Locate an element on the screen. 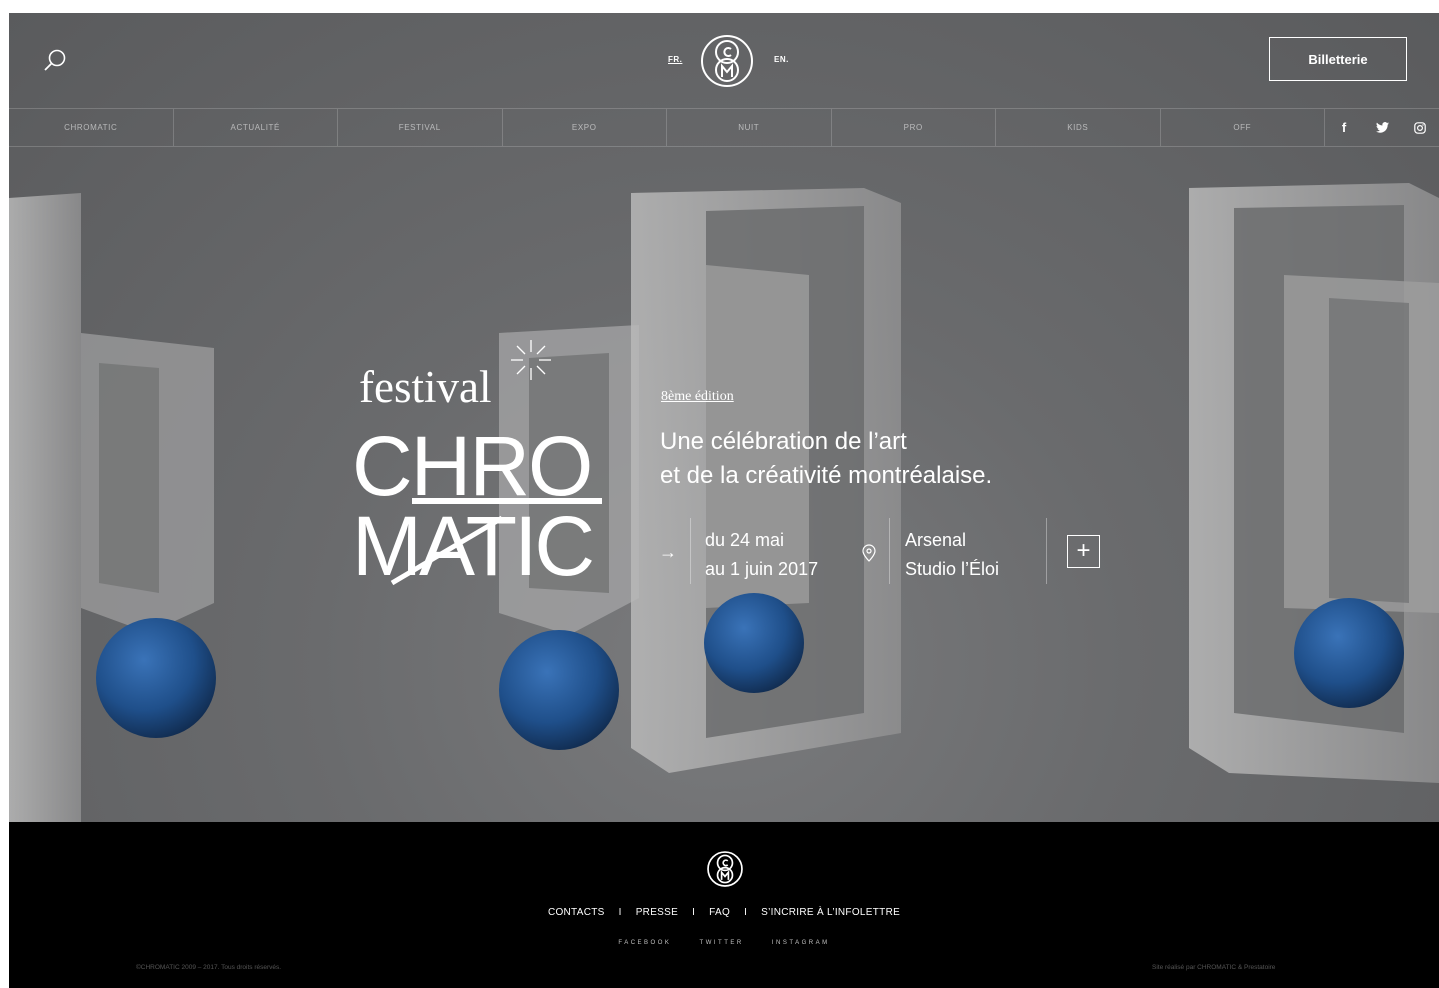  nav-item-off: OFF is located at coordinates (1243, 127).